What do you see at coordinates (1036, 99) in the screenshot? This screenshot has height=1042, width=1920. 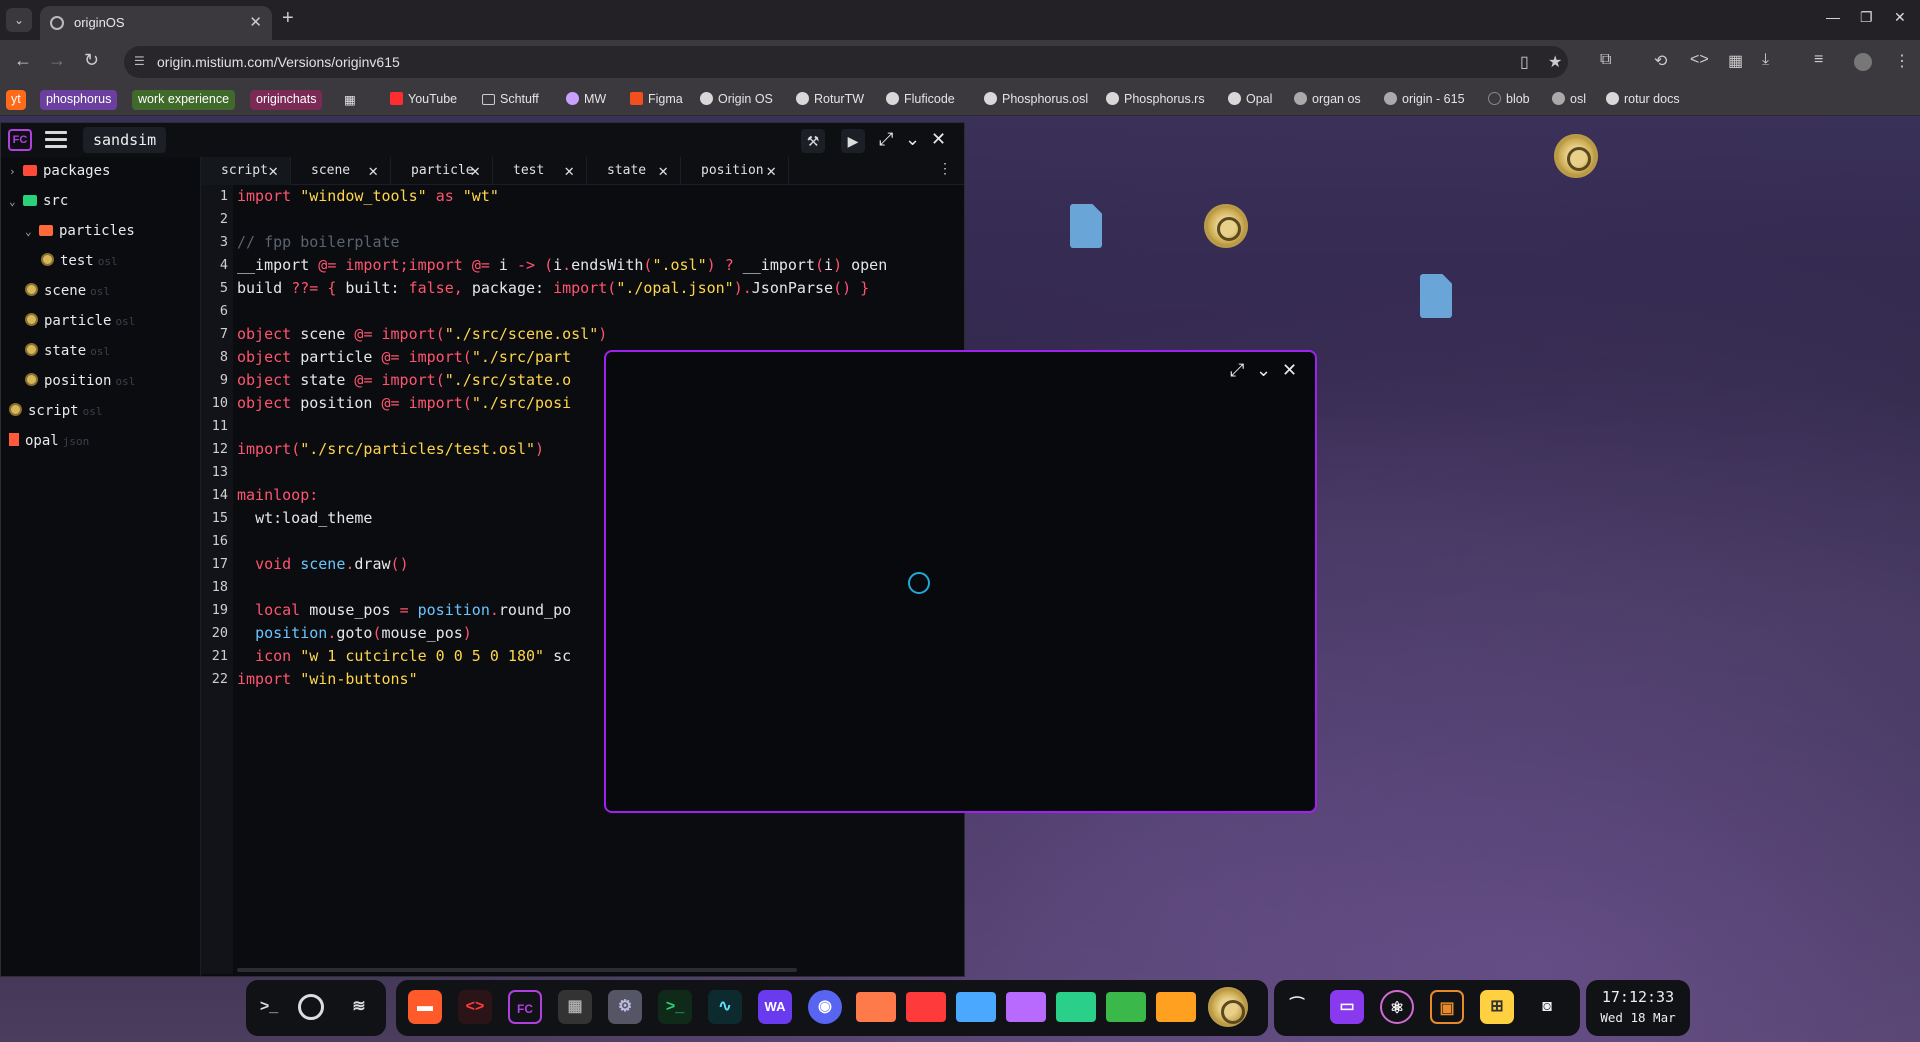 I see `bookmark-phosphorus-osl: Phosphorus.osl` at bounding box center [1036, 99].